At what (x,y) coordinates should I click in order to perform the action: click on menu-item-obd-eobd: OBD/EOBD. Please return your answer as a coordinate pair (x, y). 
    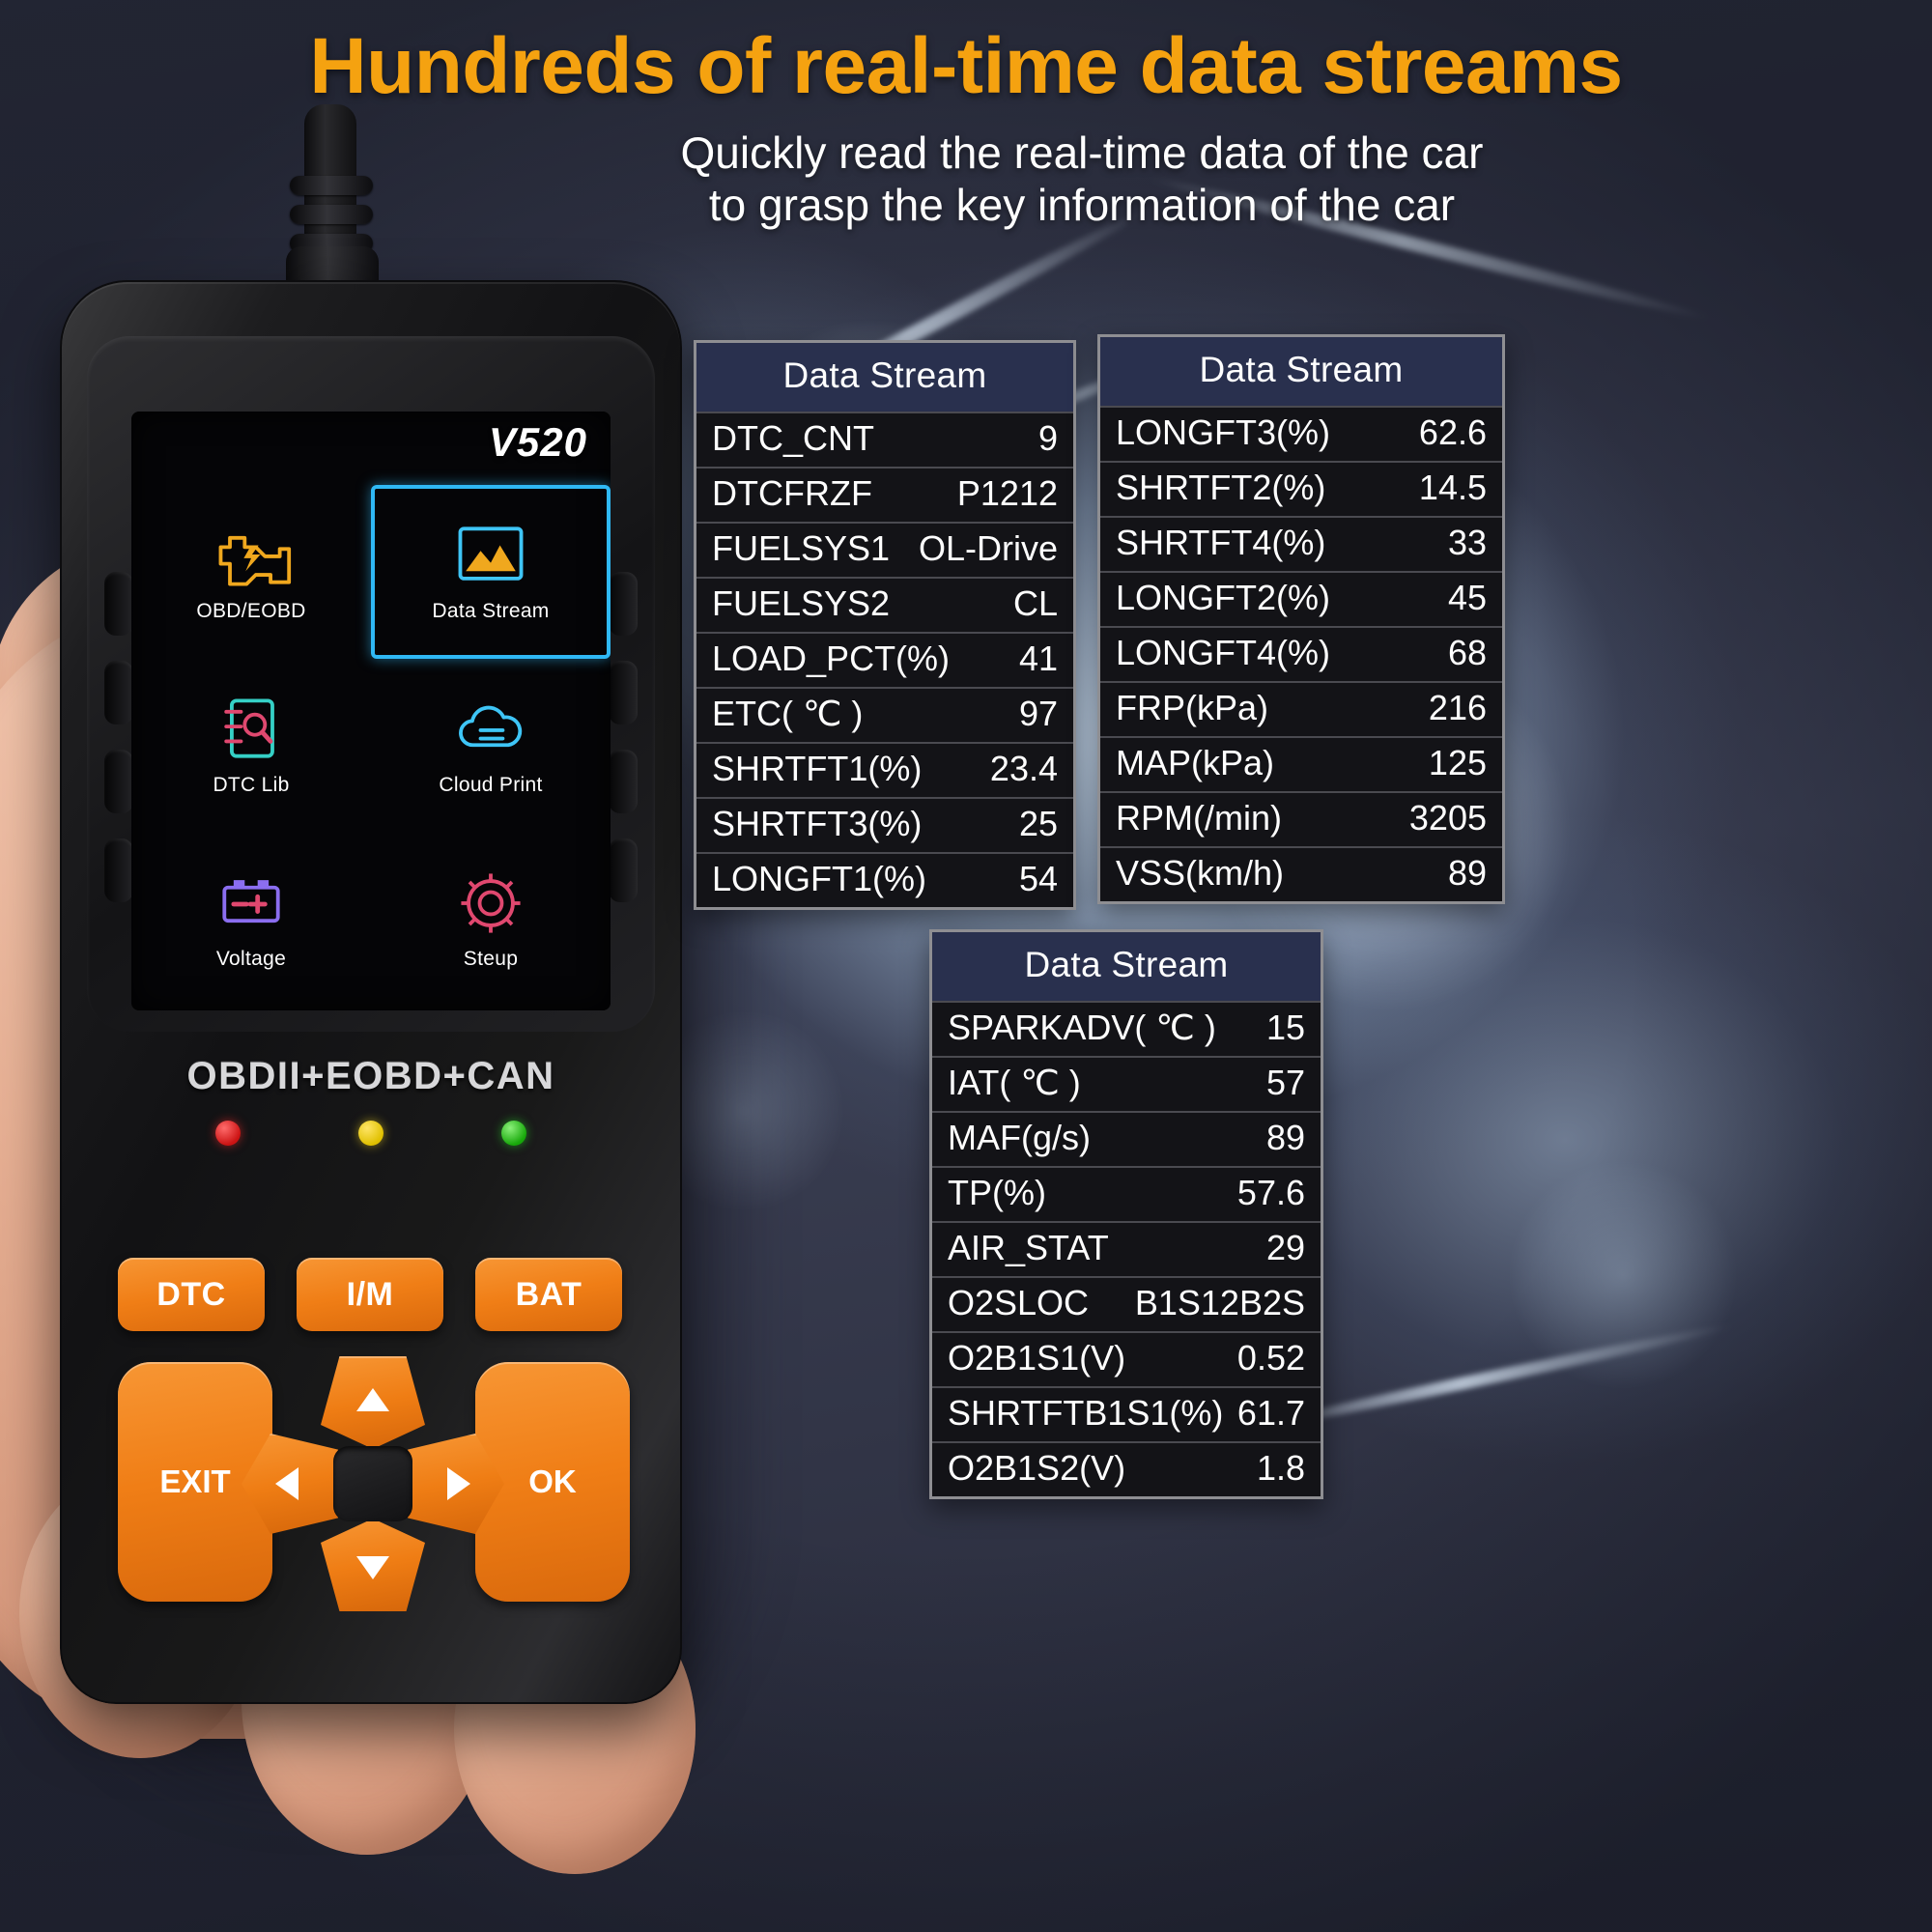
    Looking at the image, I should click on (251, 572).